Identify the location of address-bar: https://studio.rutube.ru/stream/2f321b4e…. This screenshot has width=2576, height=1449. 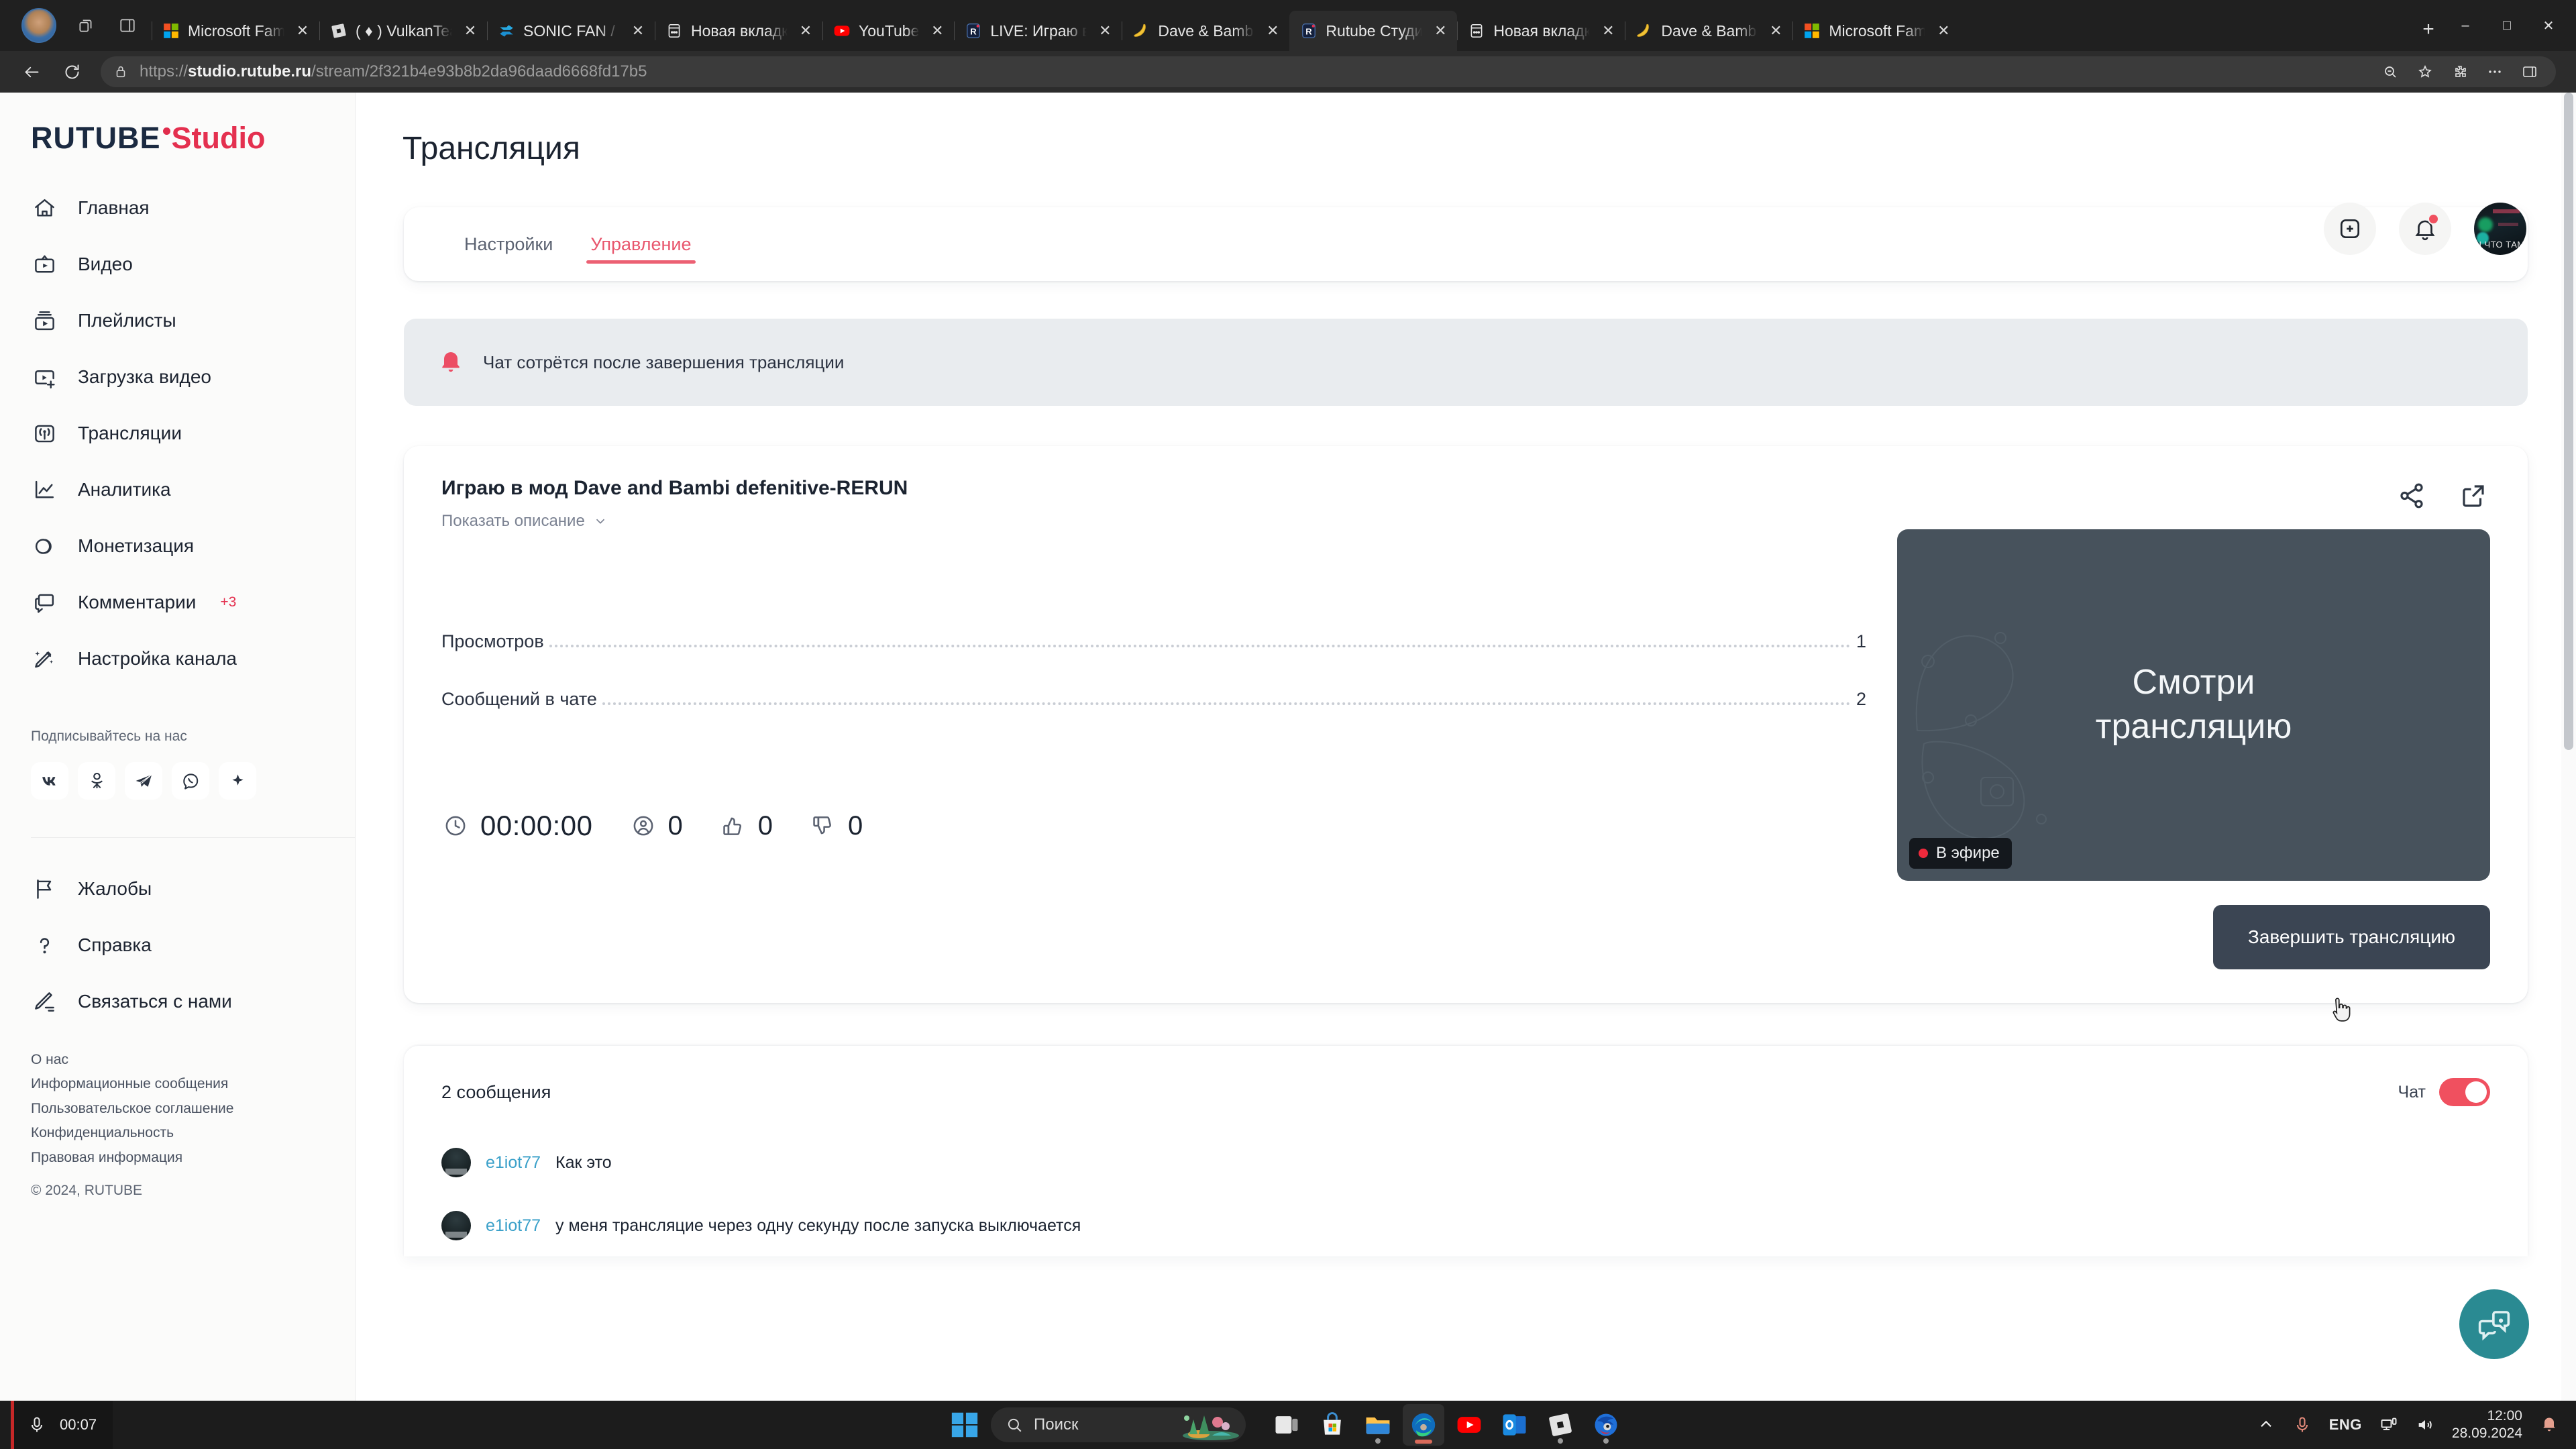
(1328, 71).